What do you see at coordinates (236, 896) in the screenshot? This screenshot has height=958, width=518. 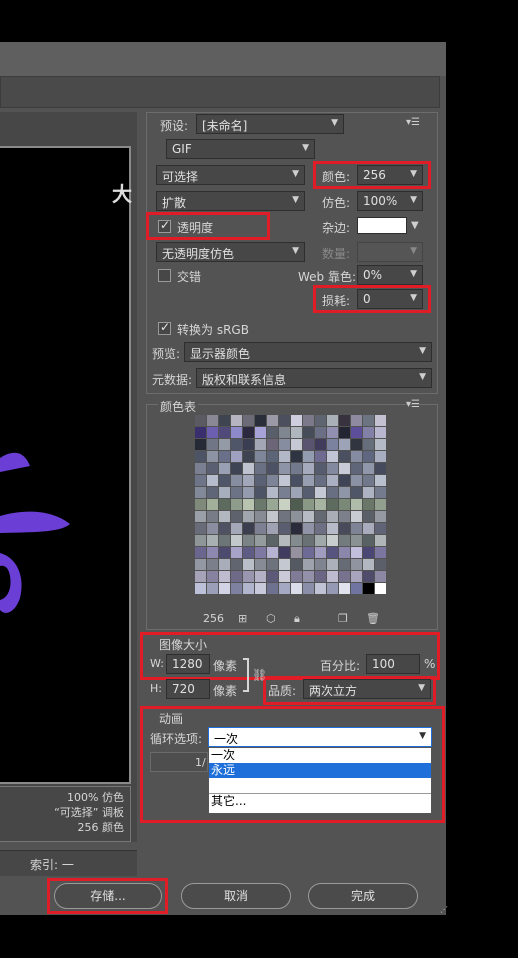 I see `cancel-button: 取消` at bounding box center [236, 896].